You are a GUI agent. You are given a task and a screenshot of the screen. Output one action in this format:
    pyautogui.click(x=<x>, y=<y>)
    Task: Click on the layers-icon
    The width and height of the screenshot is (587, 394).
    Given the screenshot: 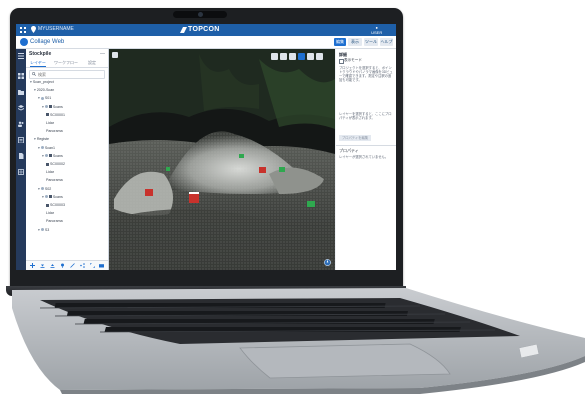 What is the action you would take?
    pyautogui.click(x=21, y=108)
    